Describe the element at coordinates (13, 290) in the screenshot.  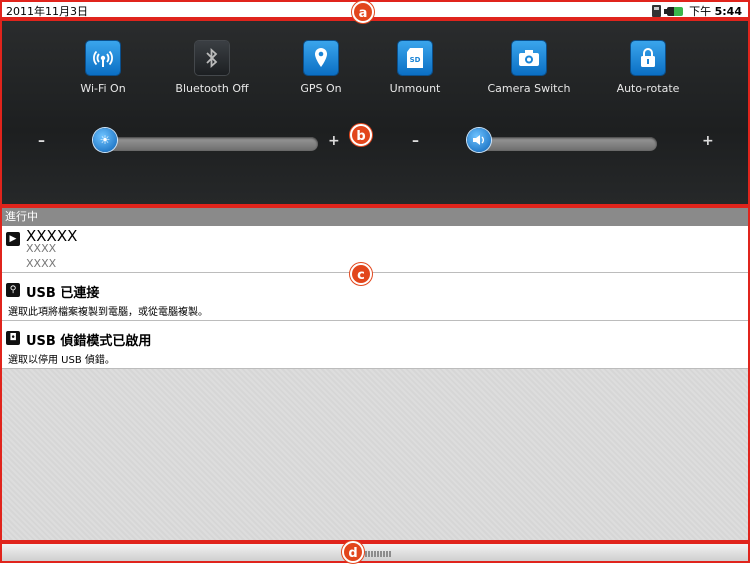
I see `usb-icon: ⚲` at that location.